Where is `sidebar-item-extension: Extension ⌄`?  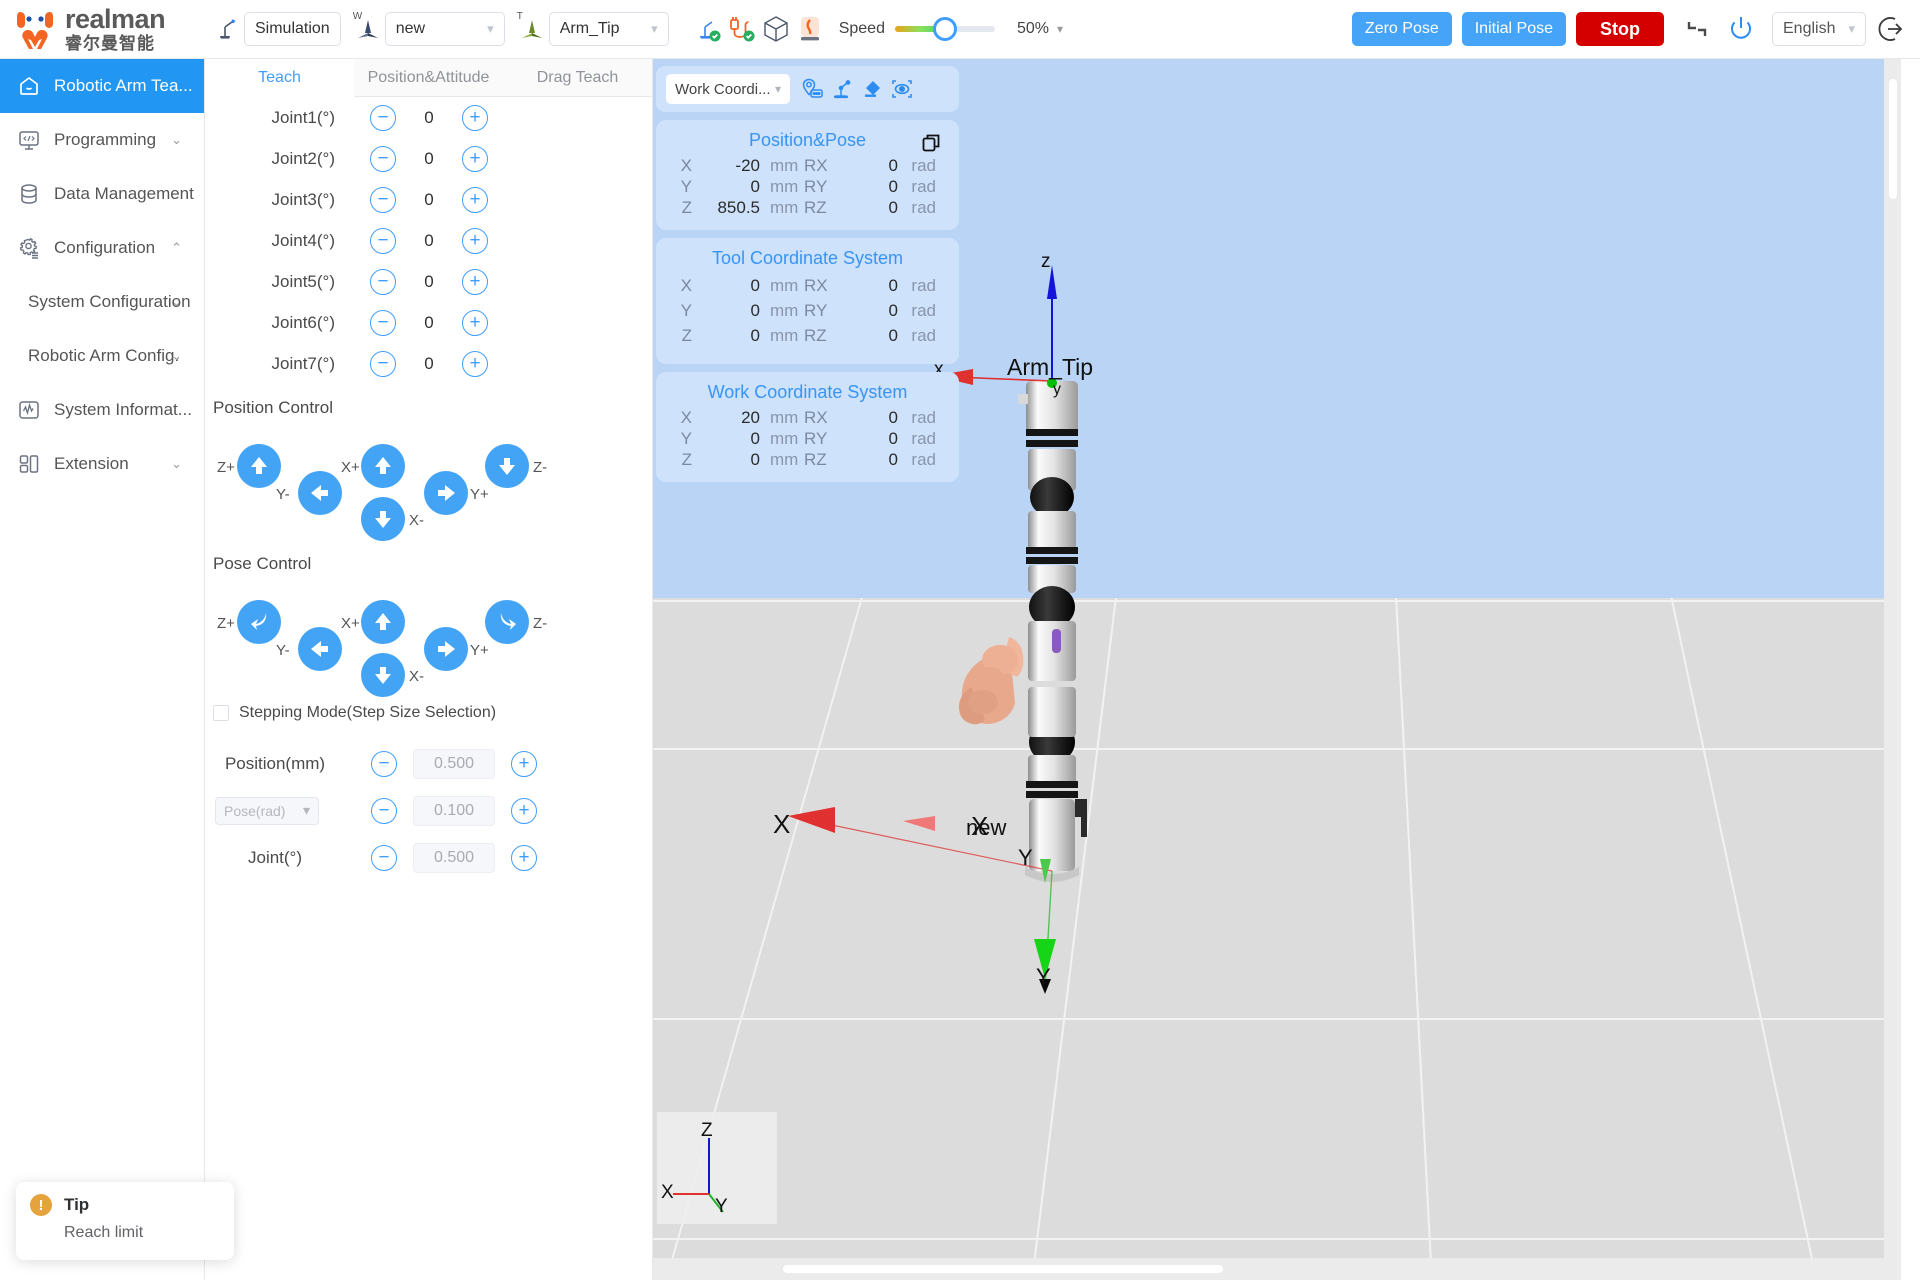
sidebar-item-extension: Extension ⌄ is located at coordinates (102, 464).